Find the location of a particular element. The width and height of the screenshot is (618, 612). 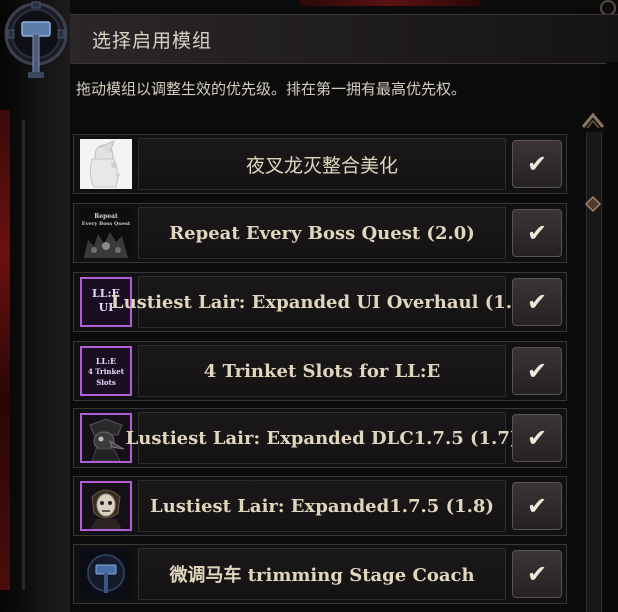

top-red-trim is located at coordinates (390, 3).